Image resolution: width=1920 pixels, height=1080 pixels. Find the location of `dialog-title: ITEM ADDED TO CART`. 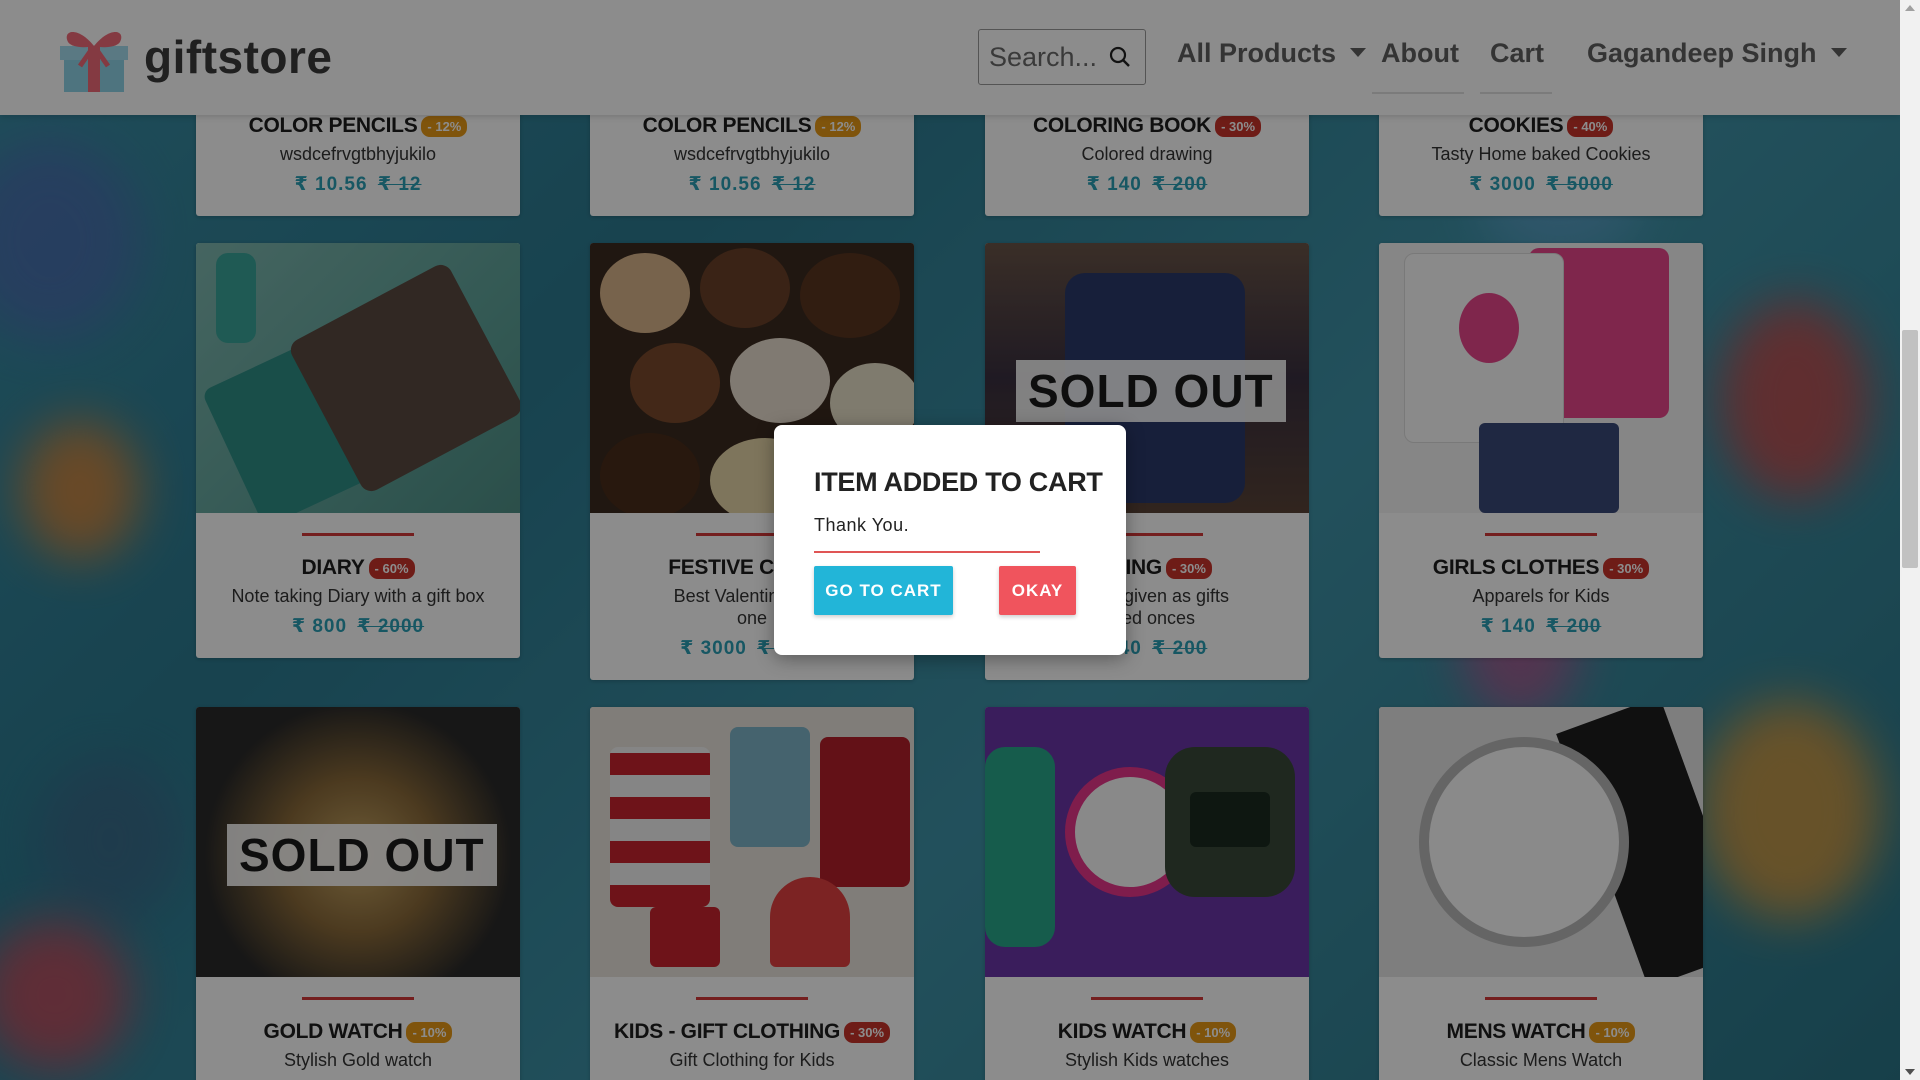

dialog-title: ITEM ADDED TO CART is located at coordinates (958, 482).